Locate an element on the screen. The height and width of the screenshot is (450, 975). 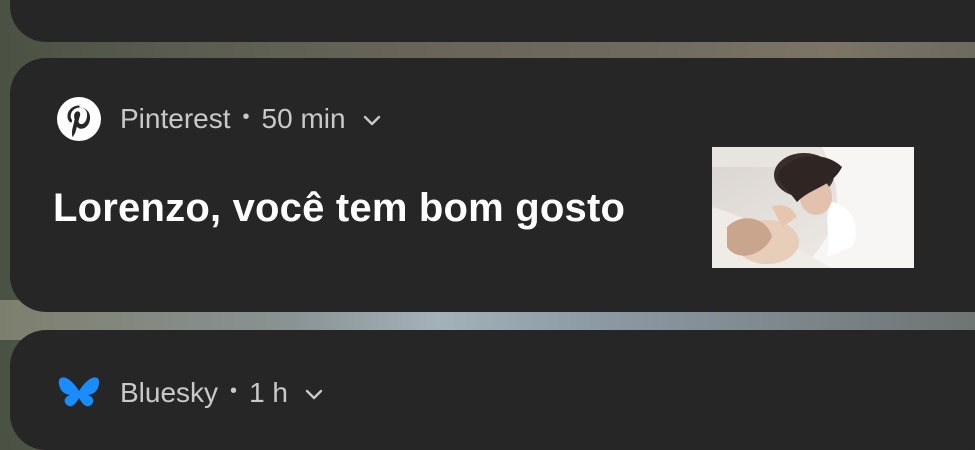
app-name: Bluesky is located at coordinates (169, 392).